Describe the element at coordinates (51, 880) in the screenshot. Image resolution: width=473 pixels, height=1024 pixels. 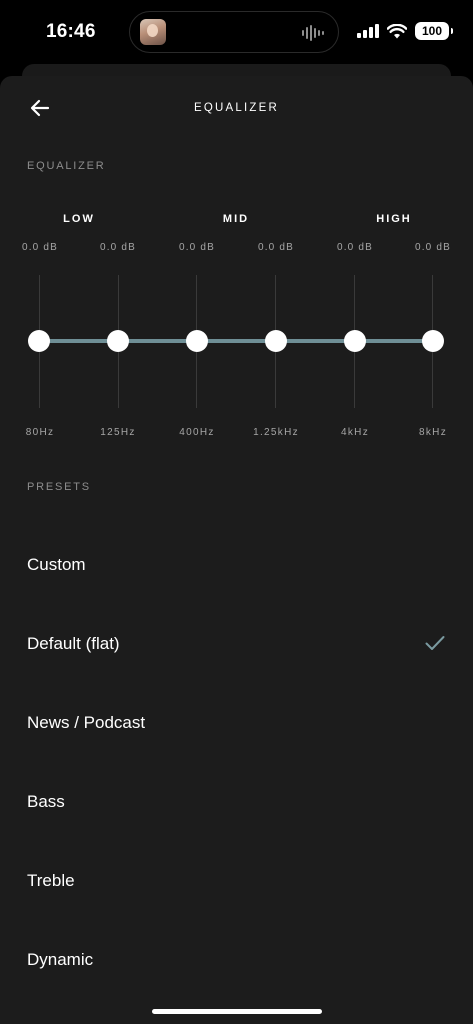
I see `preset-label: Treble` at that location.